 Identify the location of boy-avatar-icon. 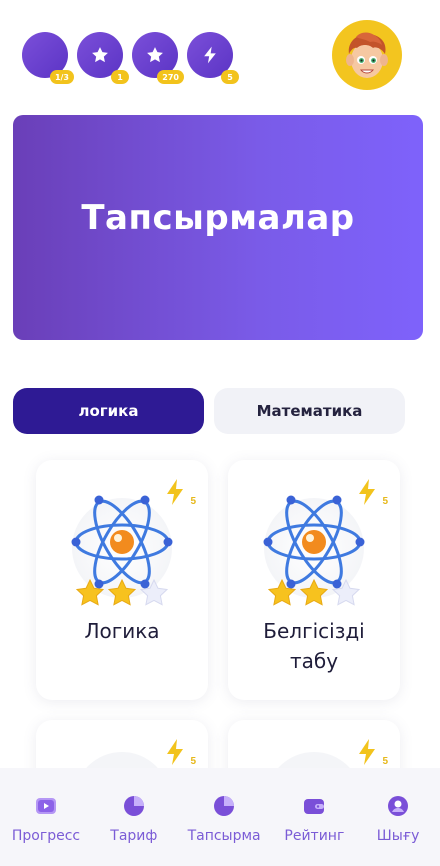
(367, 55).